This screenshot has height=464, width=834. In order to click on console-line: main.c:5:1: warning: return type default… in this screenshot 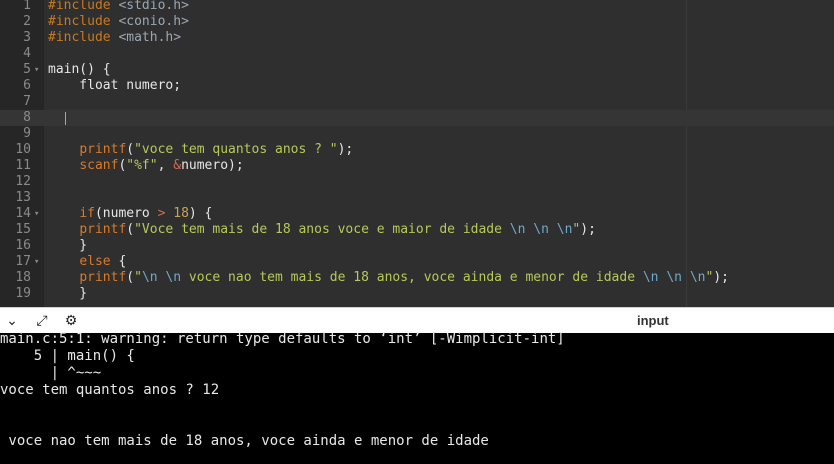, I will do `click(282, 339)`.